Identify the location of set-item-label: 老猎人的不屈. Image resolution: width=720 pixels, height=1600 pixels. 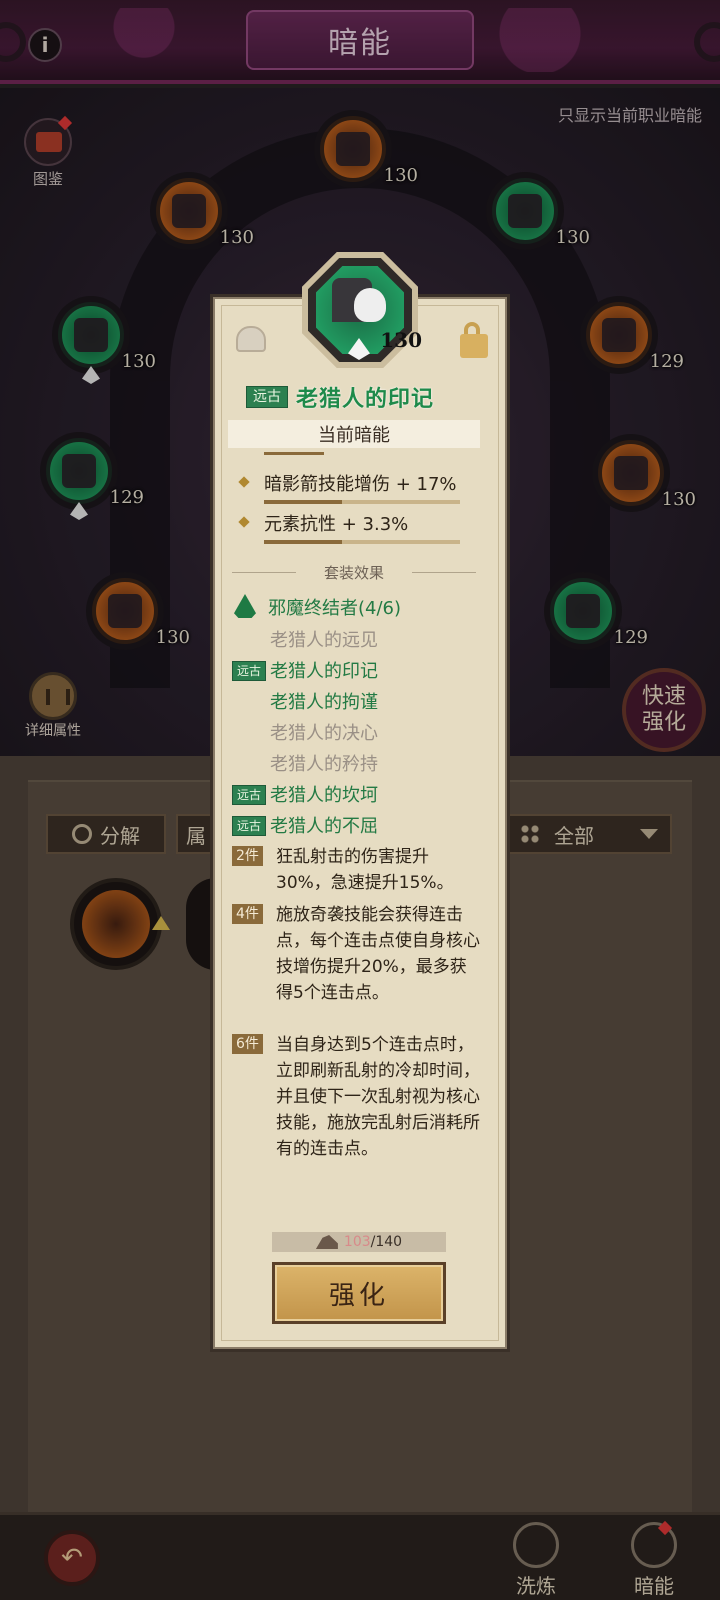
(324, 826).